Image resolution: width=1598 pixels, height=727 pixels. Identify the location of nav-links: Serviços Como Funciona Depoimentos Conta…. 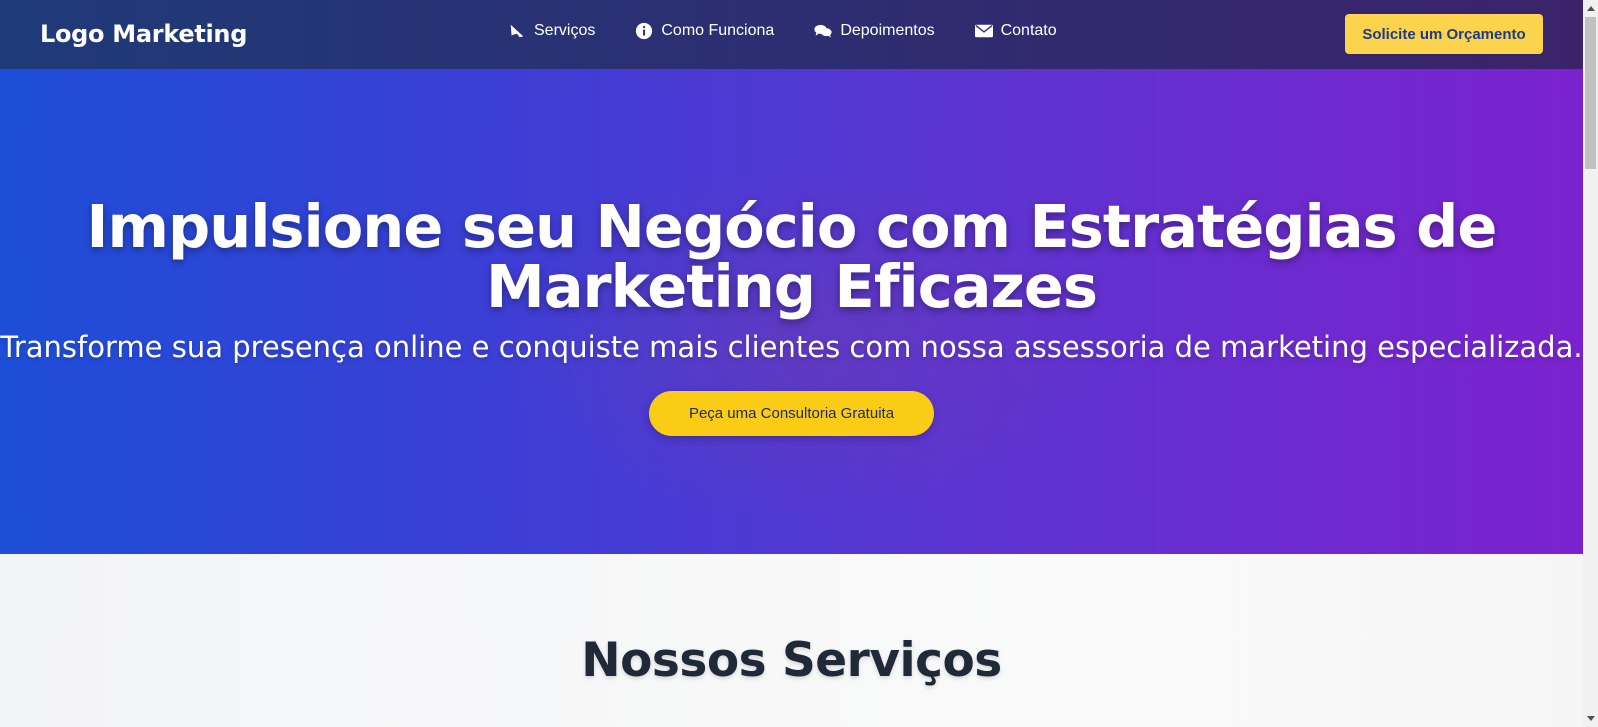
(802, 31).